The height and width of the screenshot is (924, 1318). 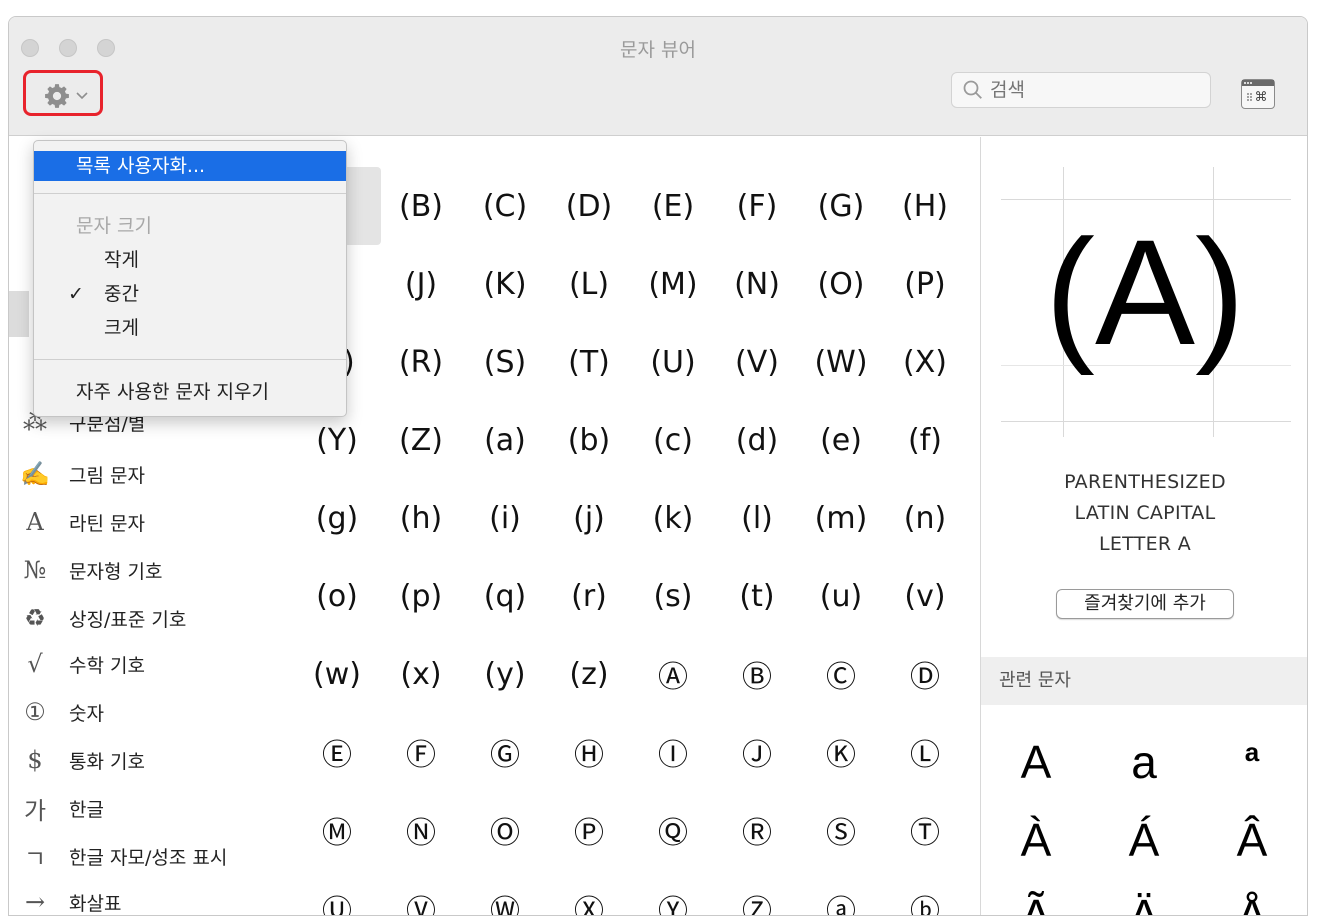 I want to click on character-cell: (w), so click(x=337, y=674).